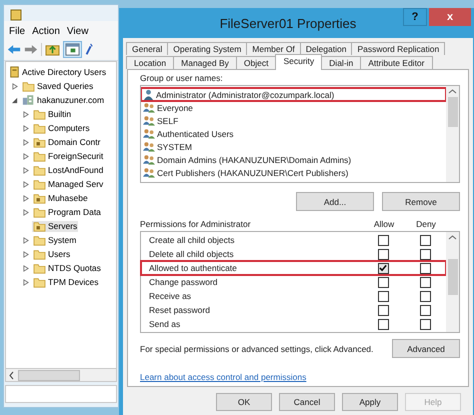 This screenshot has height=415, width=474. Describe the element at coordinates (61, 128) in the screenshot. I see `tree-item: Computers` at that location.